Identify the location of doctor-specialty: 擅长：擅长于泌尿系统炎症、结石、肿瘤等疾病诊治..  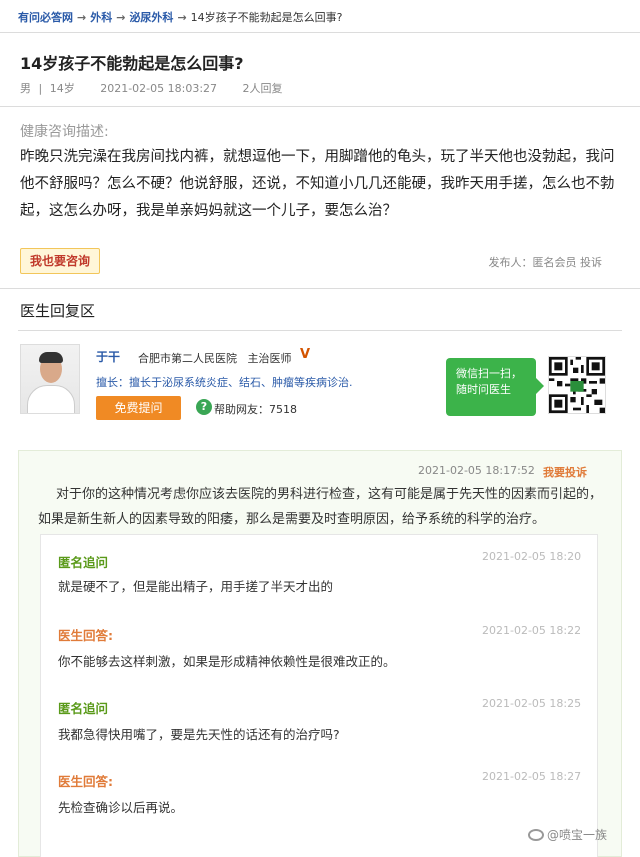
(224, 382).